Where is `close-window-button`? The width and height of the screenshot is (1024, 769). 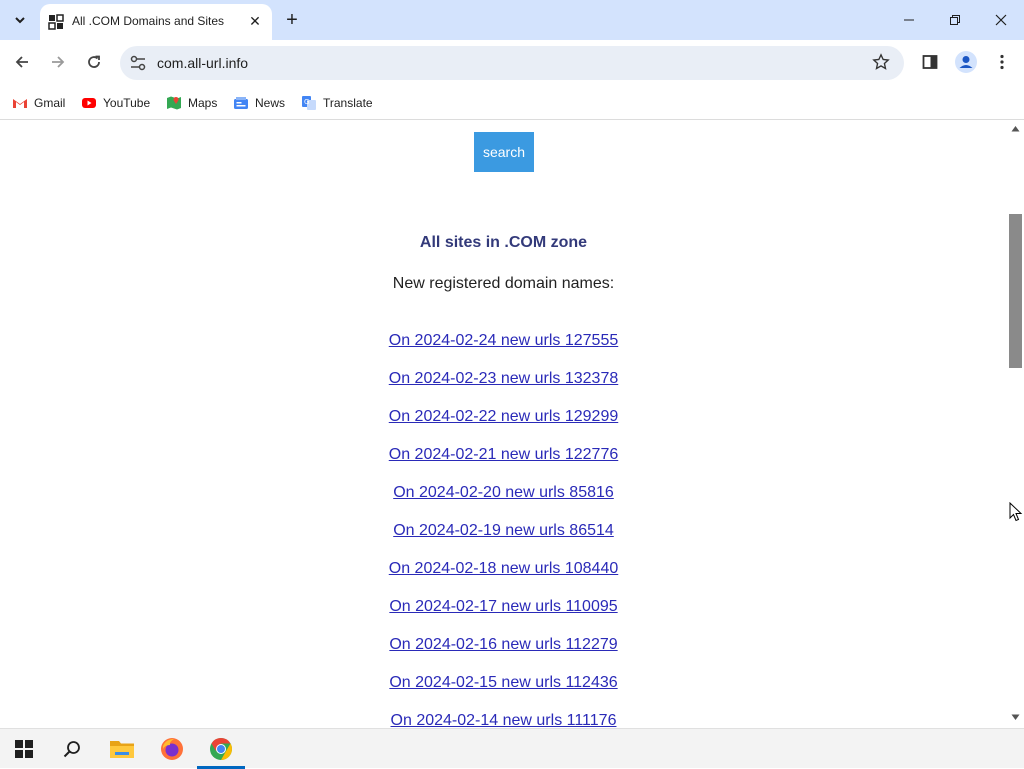 close-window-button is located at coordinates (1001, 20).